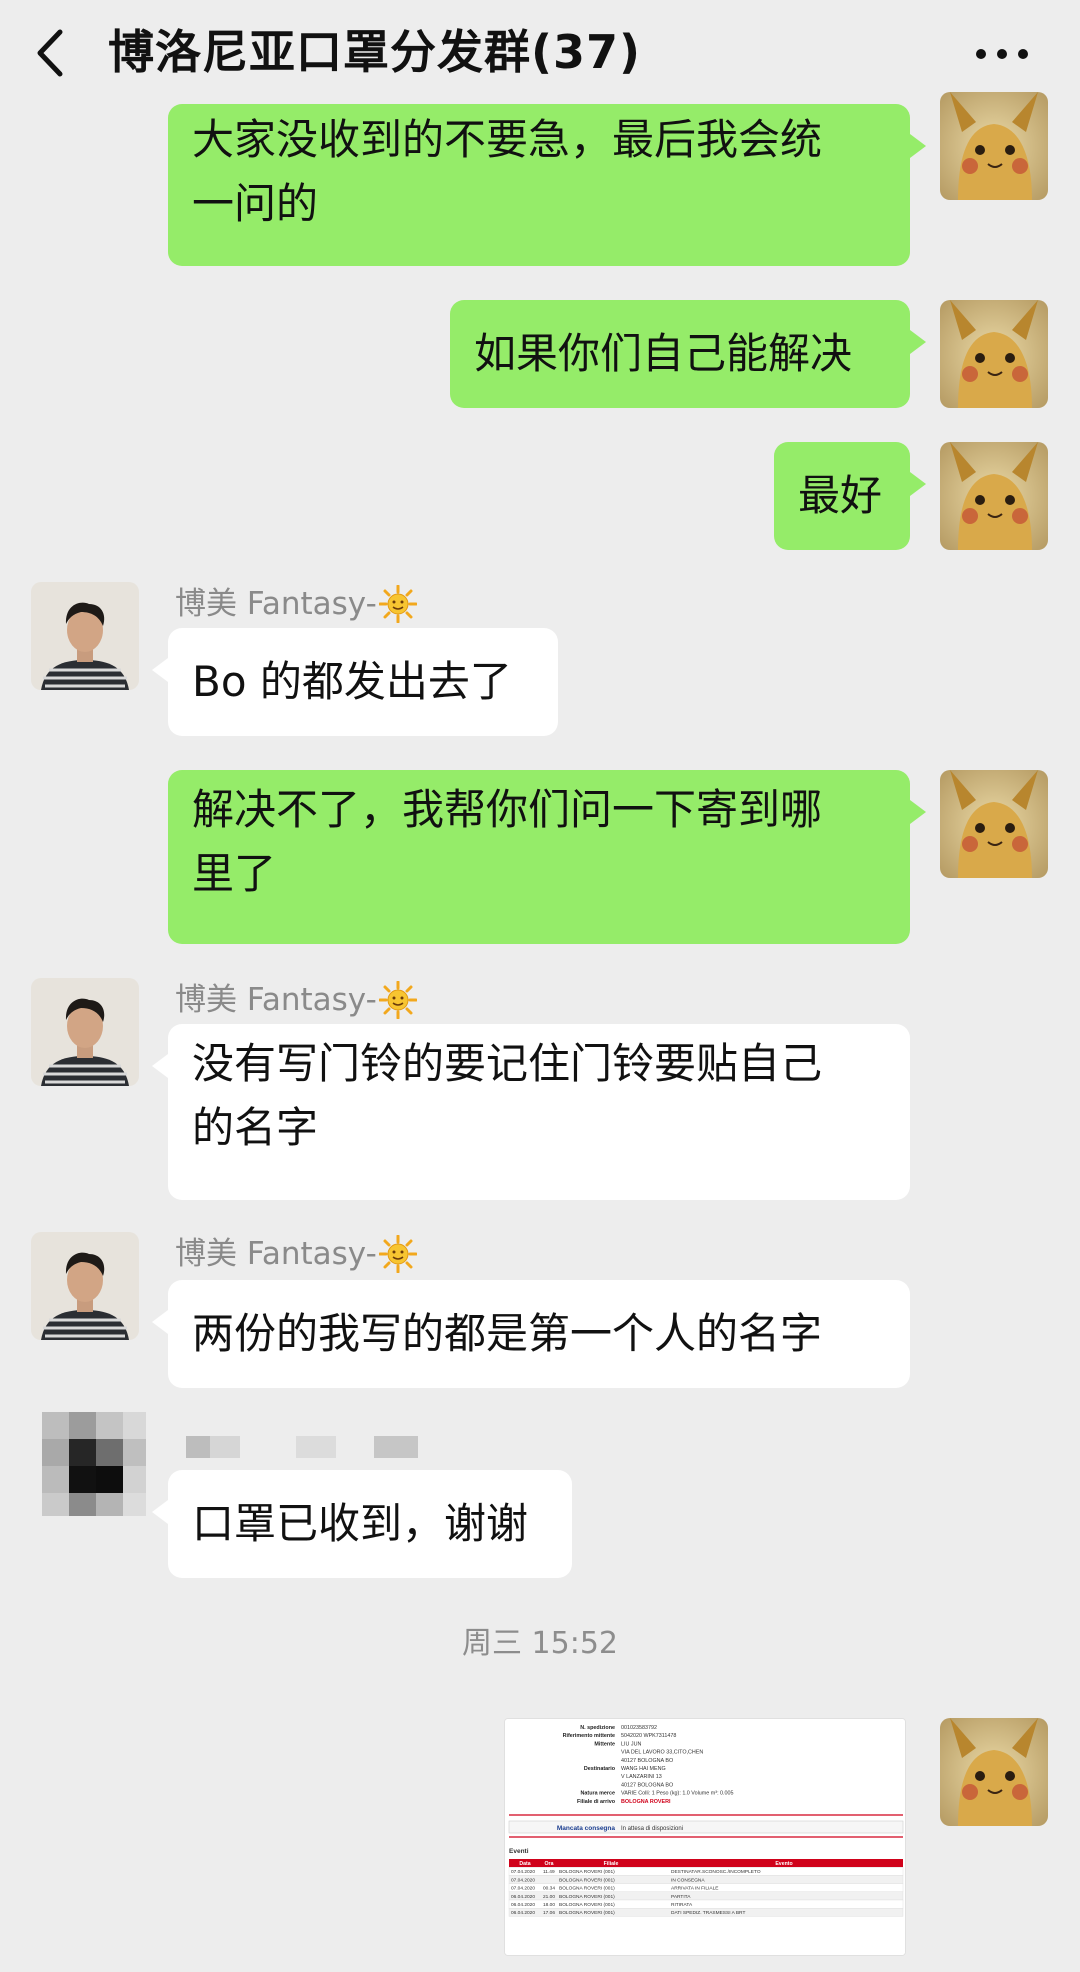 The width and height of the screenshot is (1080, 1972). I want to click on message-bubble-self: 解决不了，我帮你们问一下寄到哪 里了, so click(547, 857).